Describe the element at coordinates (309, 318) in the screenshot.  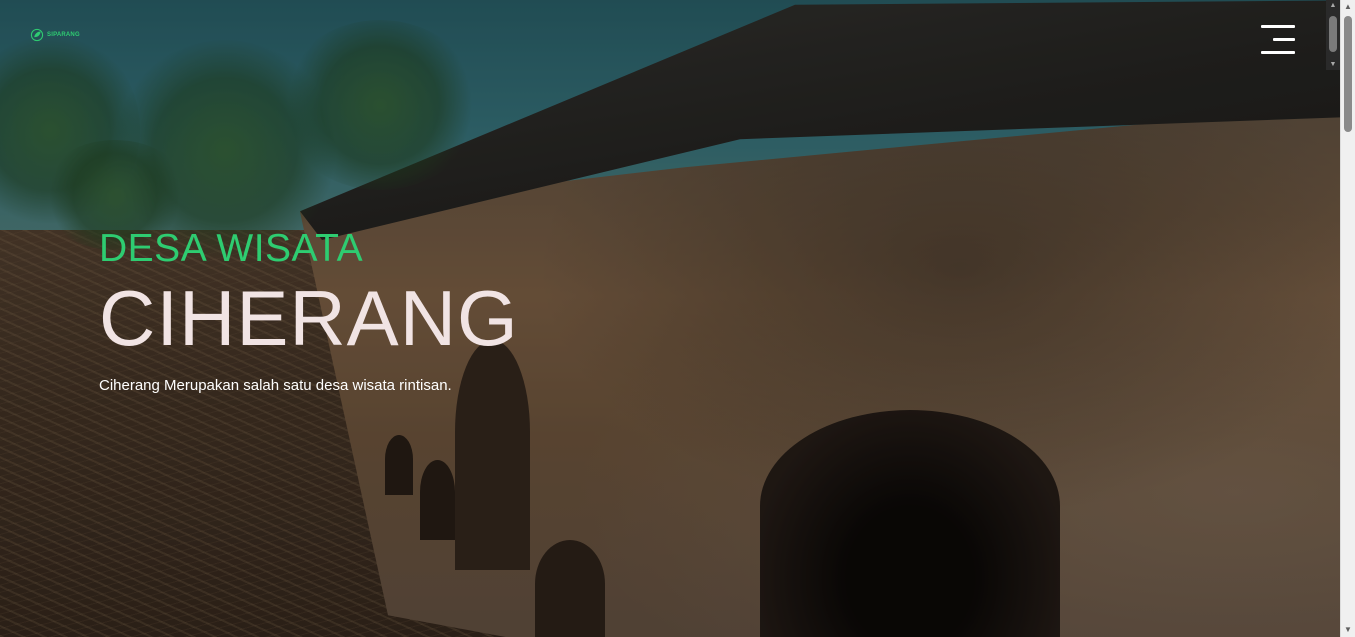
I see `hero-title: CIHERANG` at that location.